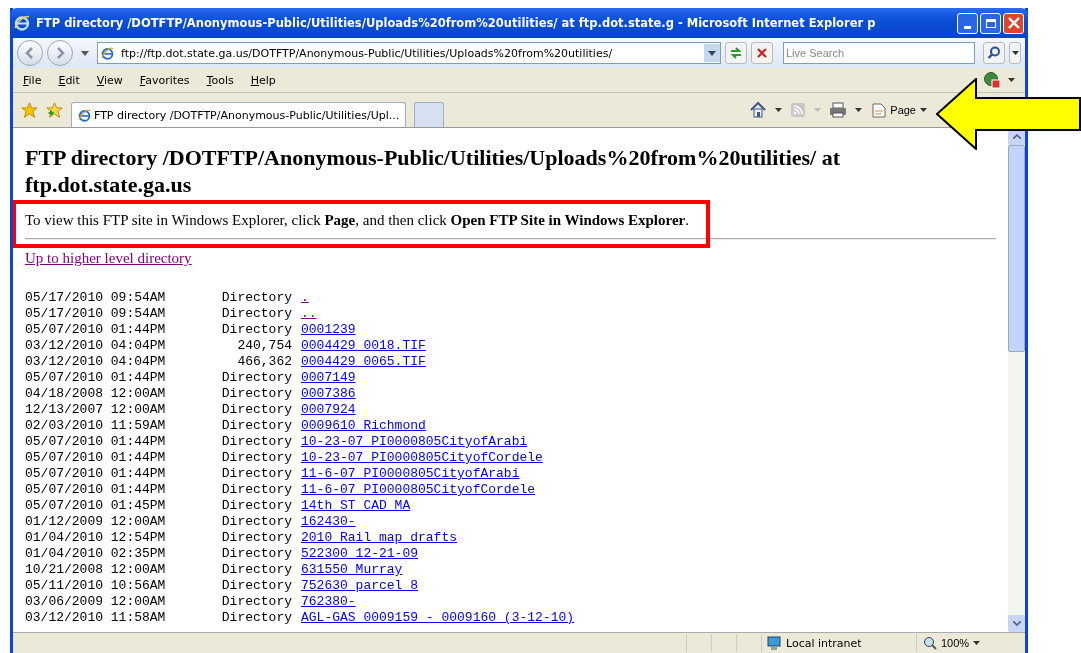 This screenshot has width=1081, height=653. What do you see at coordinates (305, 297) in the screenshot?
I see `file-link: .` at bounding box center [305, 297].